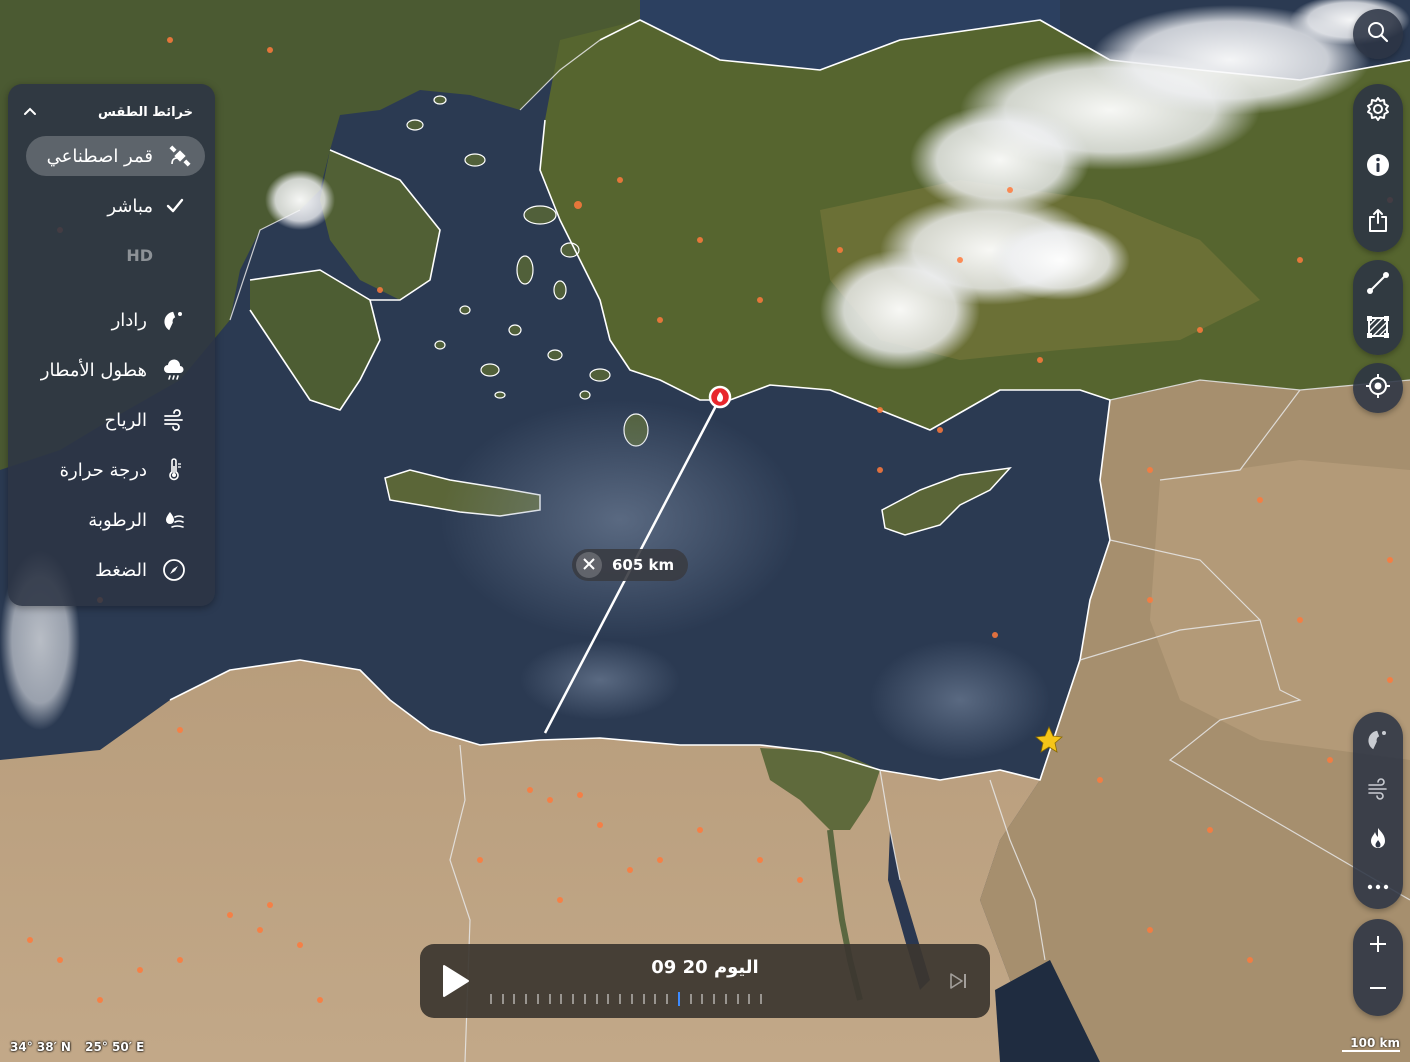 Image resolution: width=1410 pixels, height=1062 pixels. What do you see at coordinates (115, 1047) in the screenshot?
I see `longitude-readout: 25° 50′ E` at bounding box center [115, 1047].